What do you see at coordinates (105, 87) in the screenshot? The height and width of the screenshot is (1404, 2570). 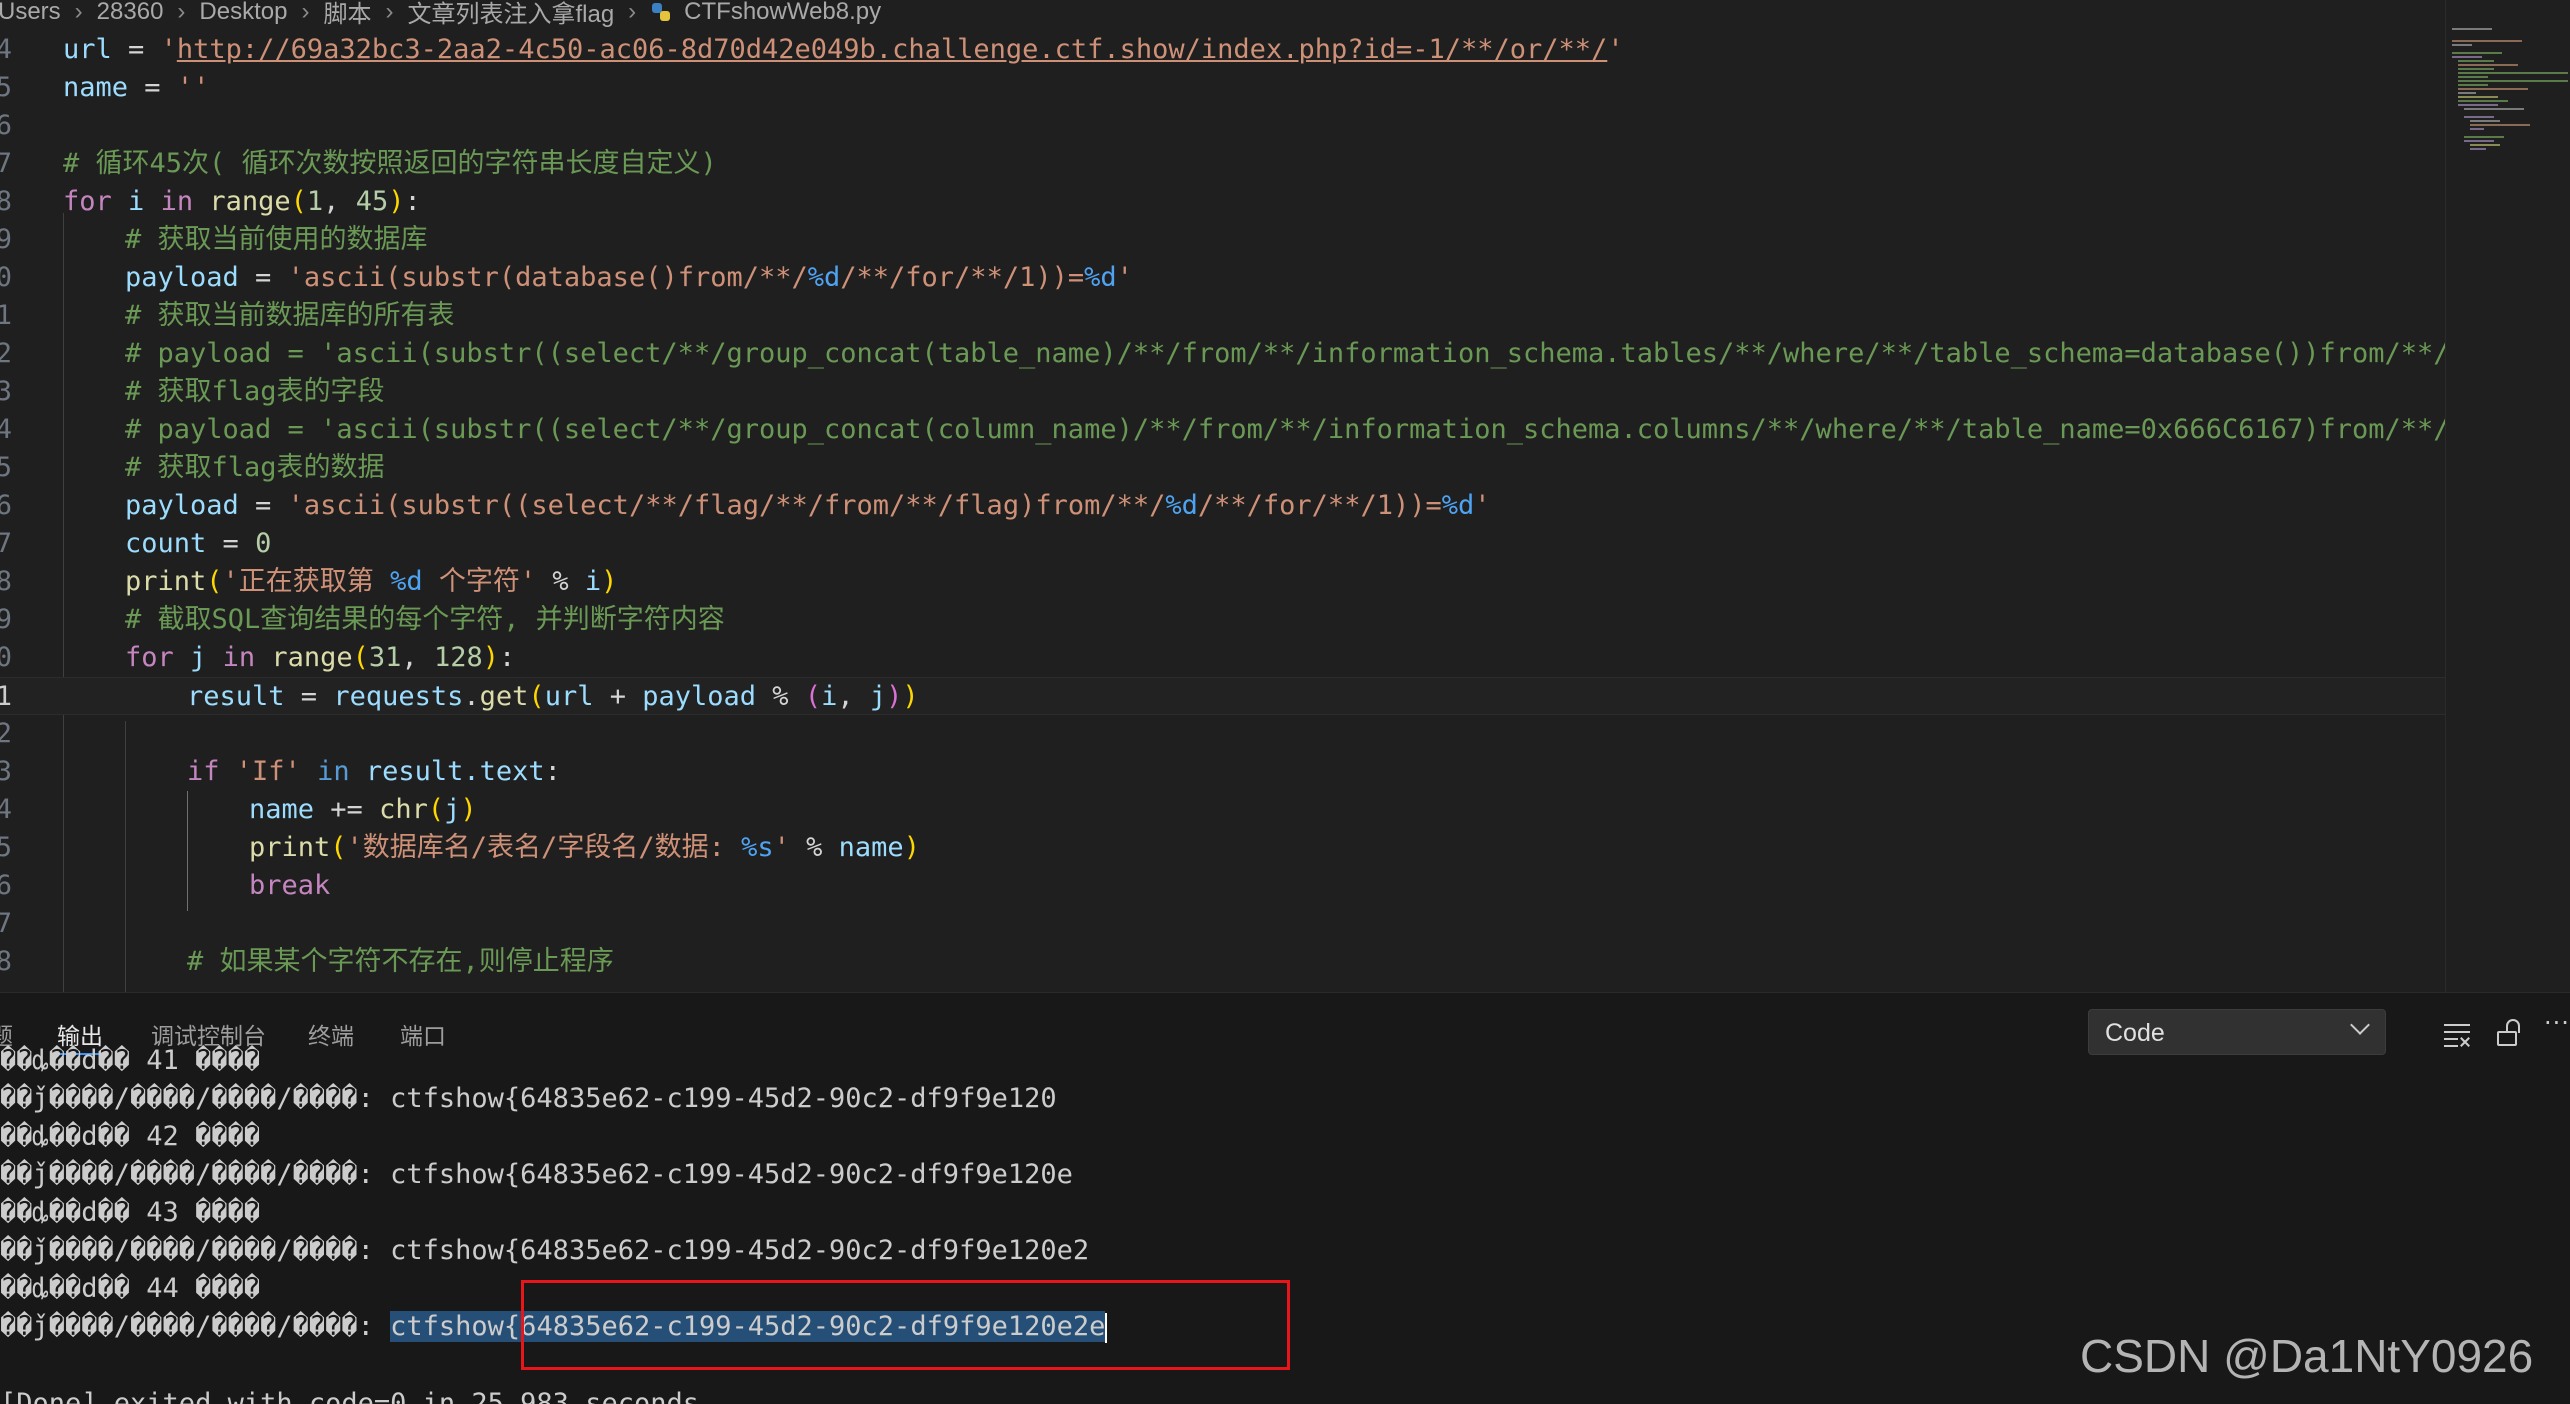 I see `code-line: 5 name = ''` at bounding box center [105, 87].